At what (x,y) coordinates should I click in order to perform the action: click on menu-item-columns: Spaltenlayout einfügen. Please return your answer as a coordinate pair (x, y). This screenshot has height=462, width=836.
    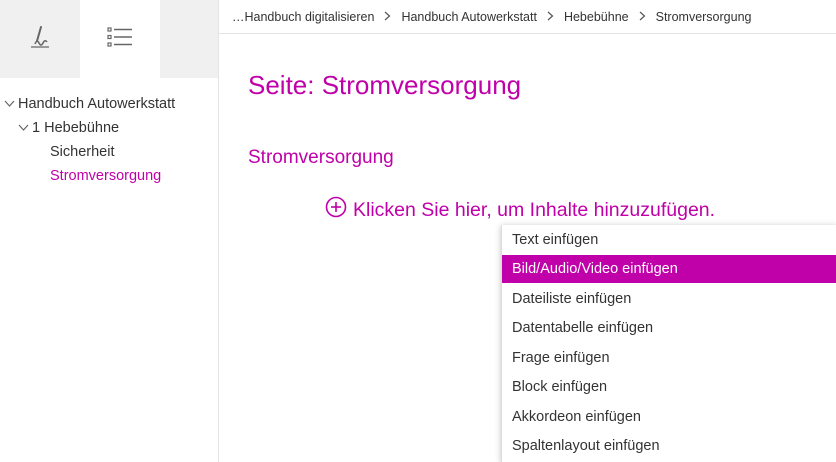
    Looking at the image, I should click on (669, 446).